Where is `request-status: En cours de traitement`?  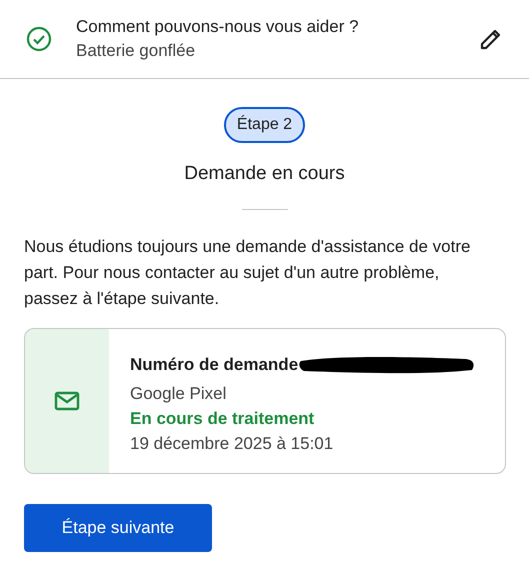
request-status: En cours de traitement is located at coordinates (223, 419).